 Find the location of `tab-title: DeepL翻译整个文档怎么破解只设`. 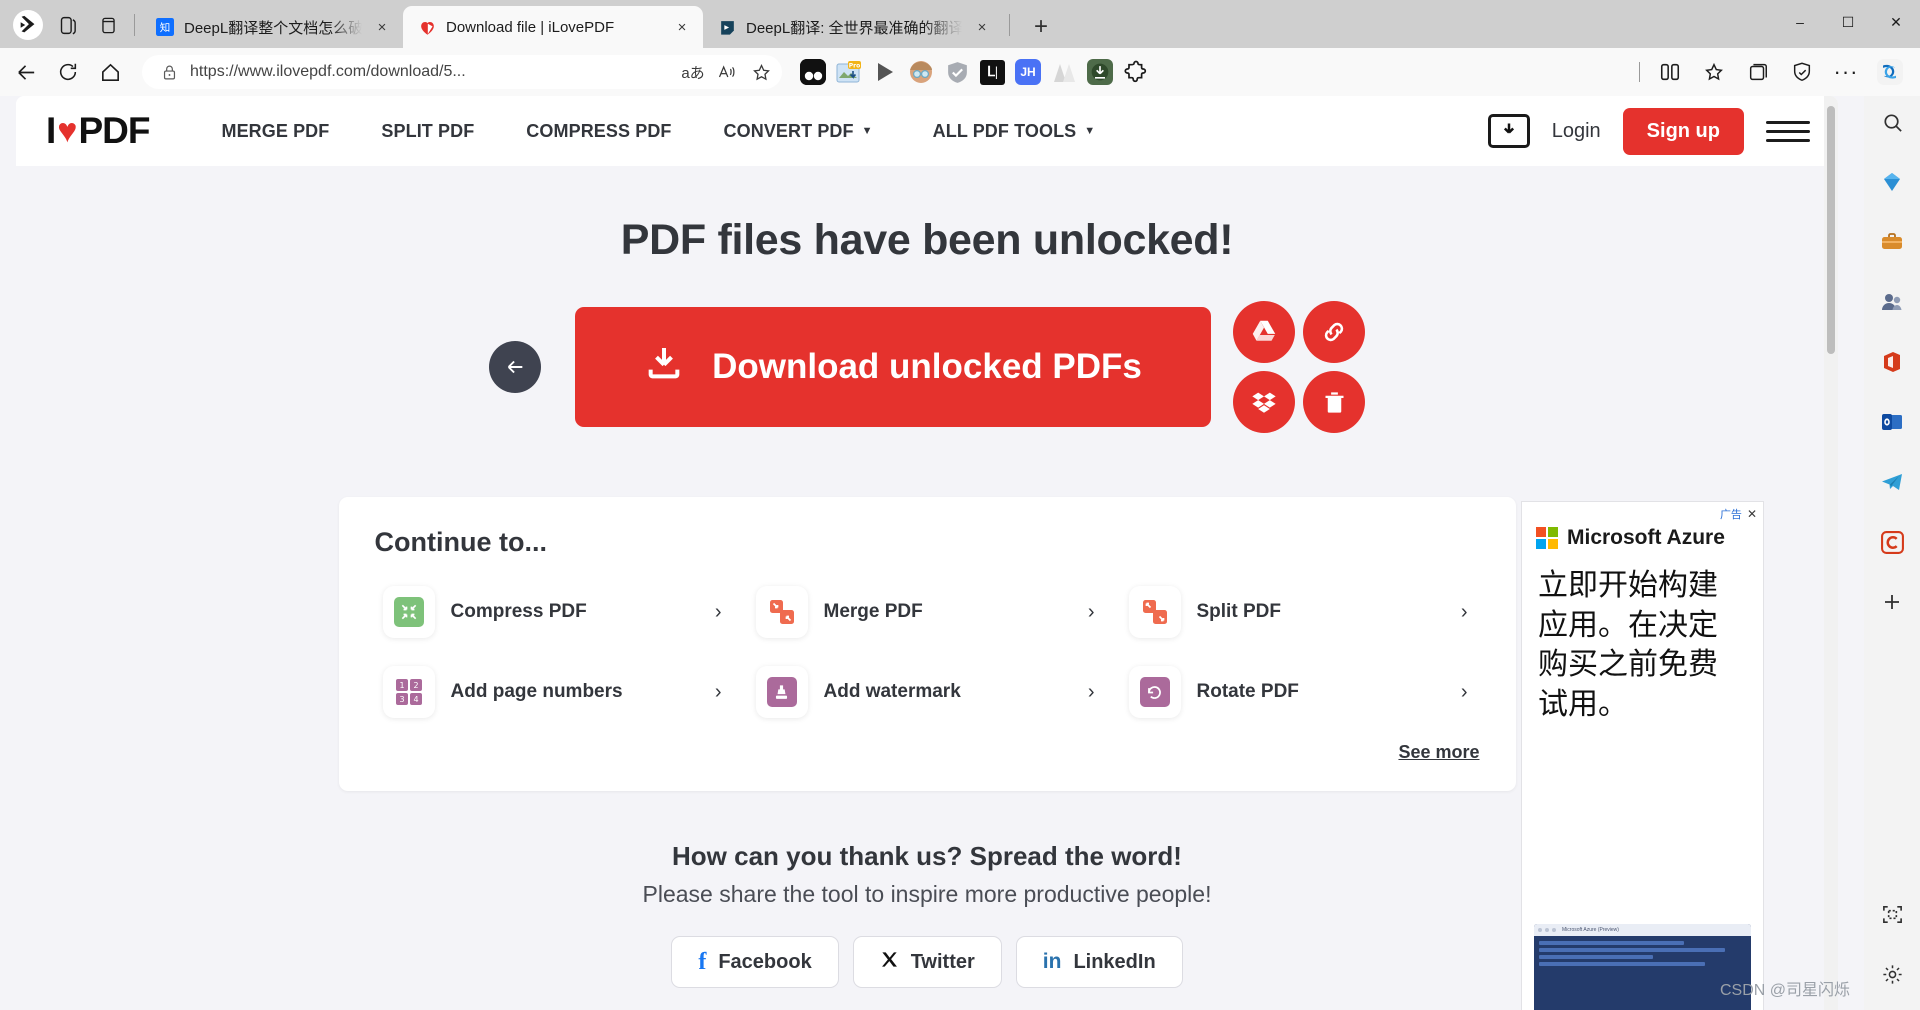

tab-title: DeepL翻译整个文档怎么破解只设 is located at coordinates (273, 28).